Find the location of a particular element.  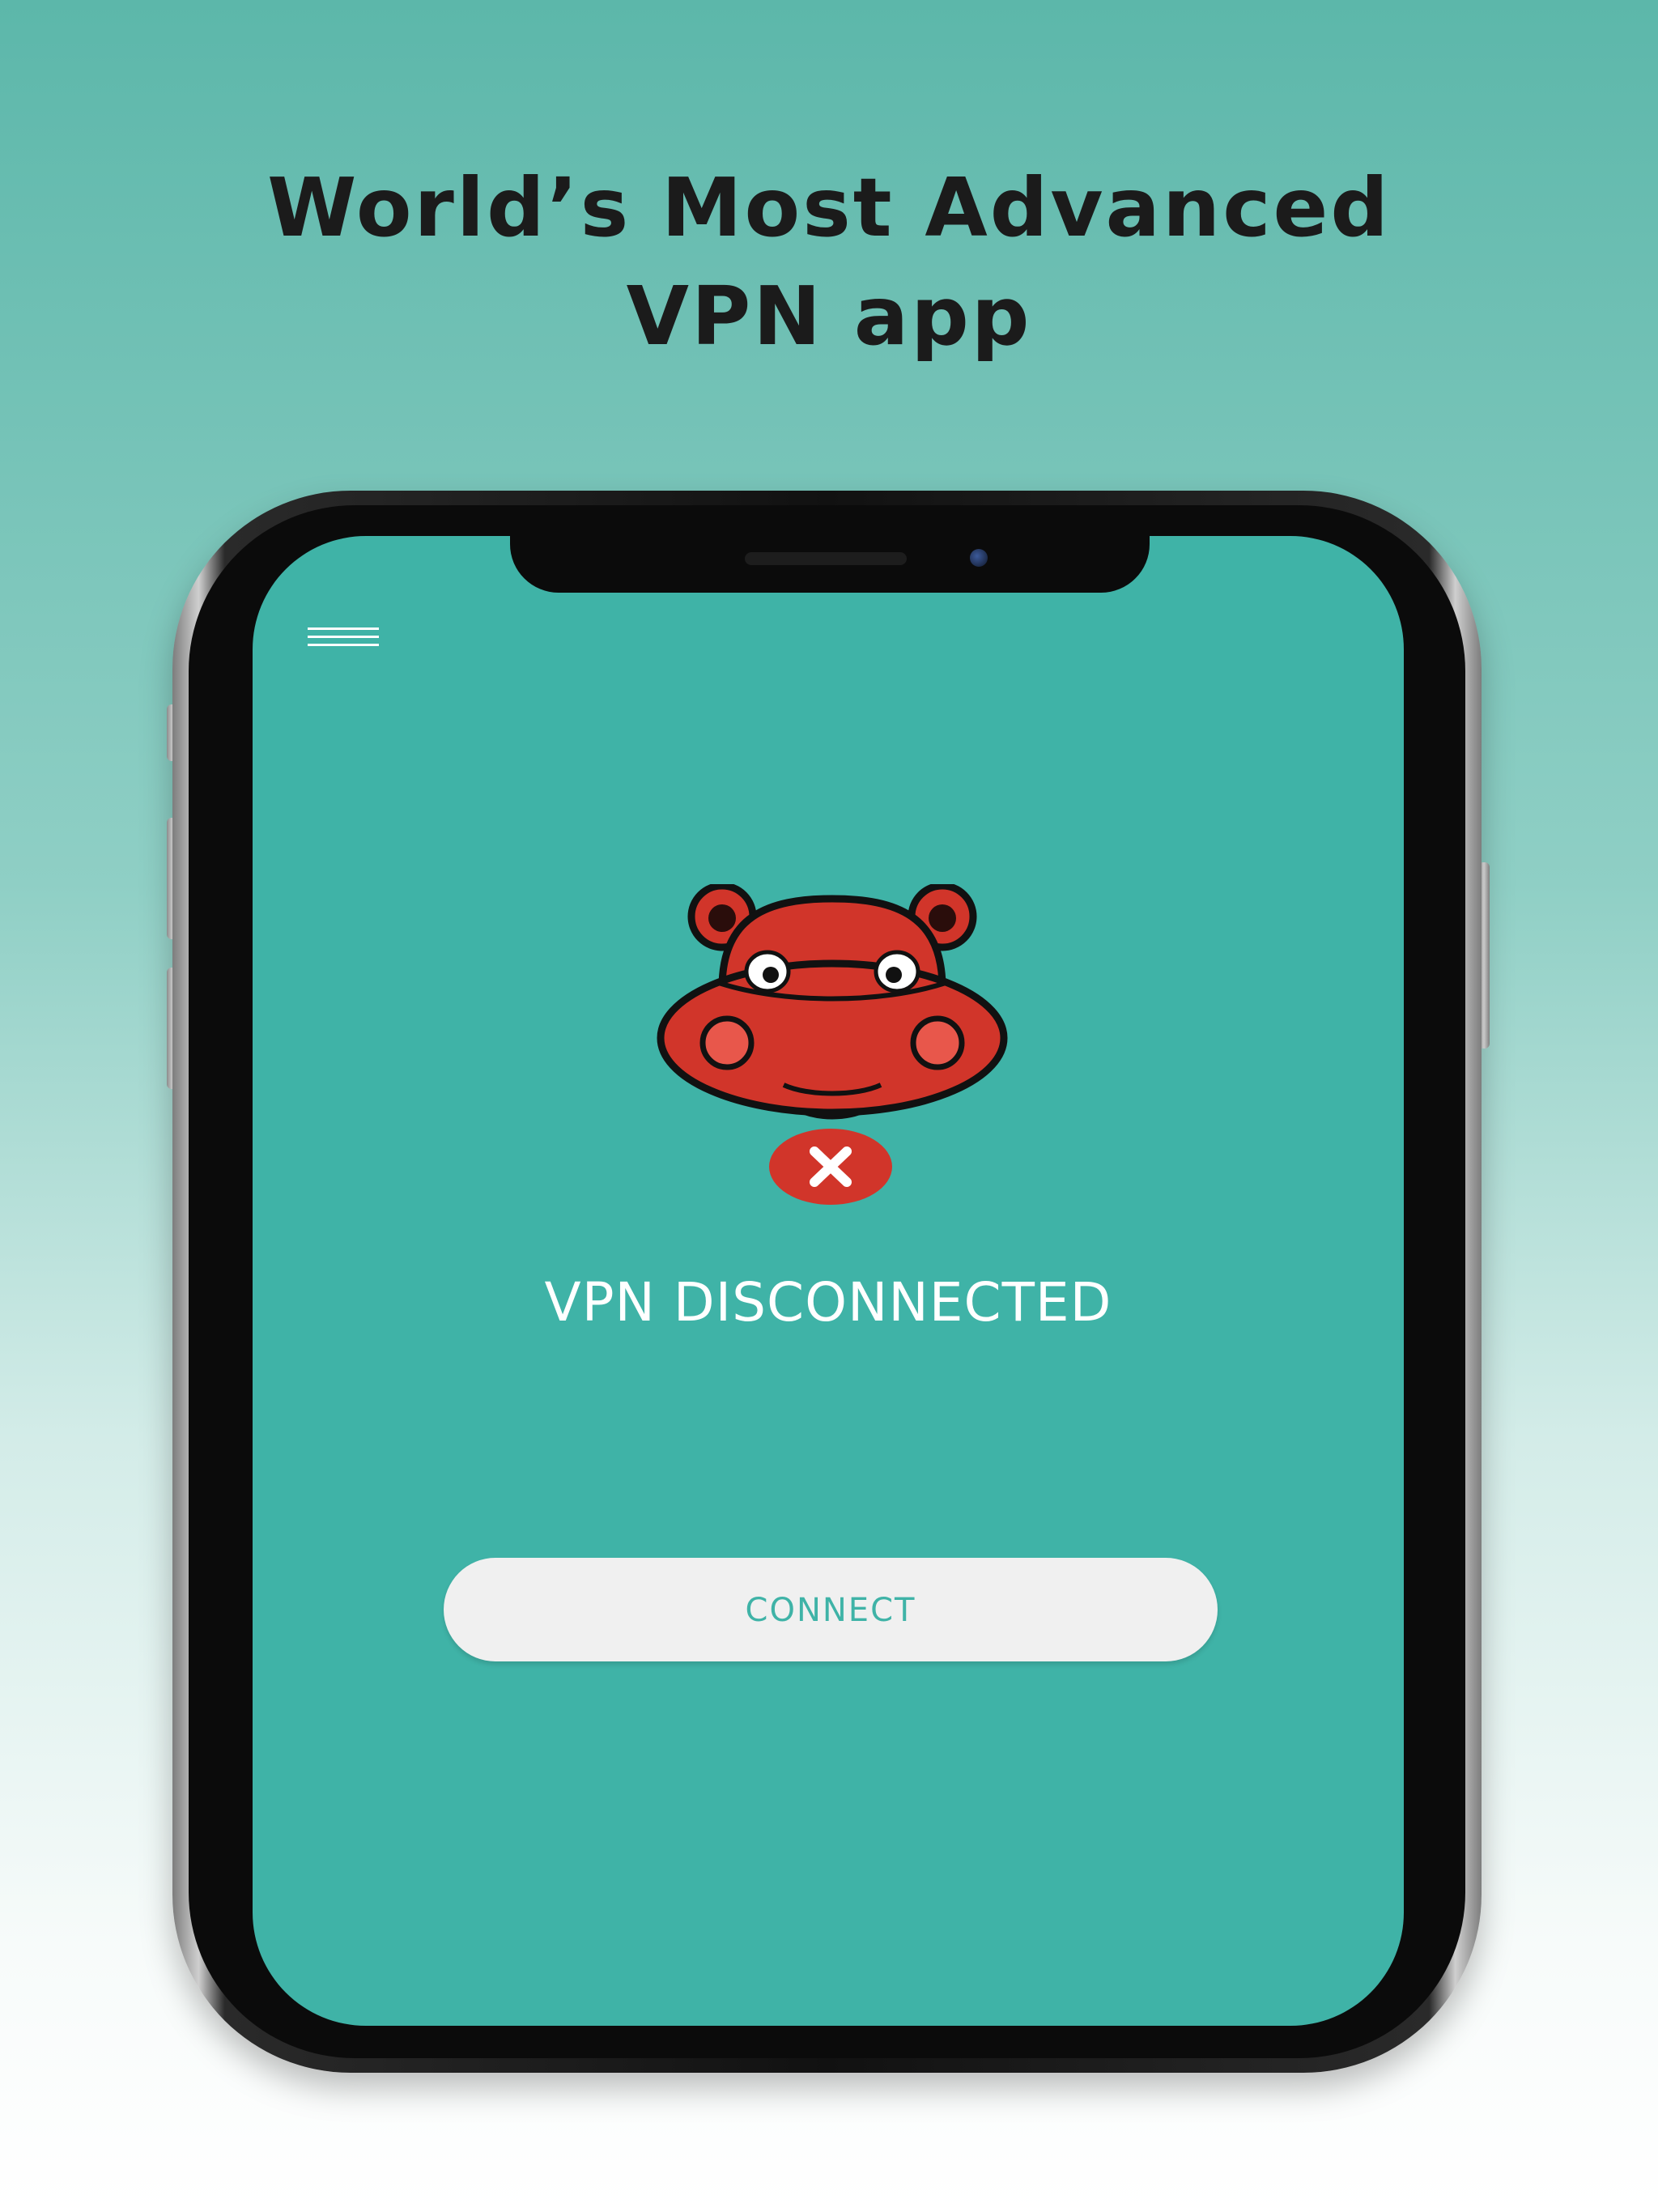

phone-notch is located at coordinates (830, 564).